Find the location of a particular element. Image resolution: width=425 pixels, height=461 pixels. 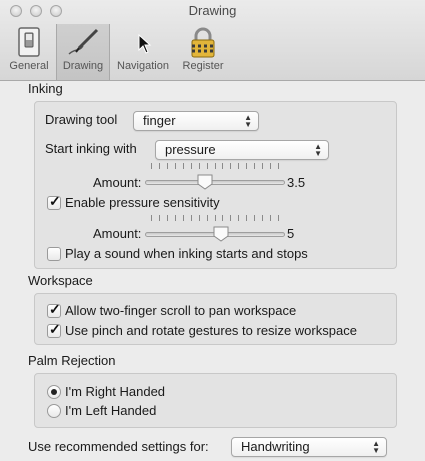

start-inking-popup: pressure ▲ ▼ is located at coordinates (242, 150).